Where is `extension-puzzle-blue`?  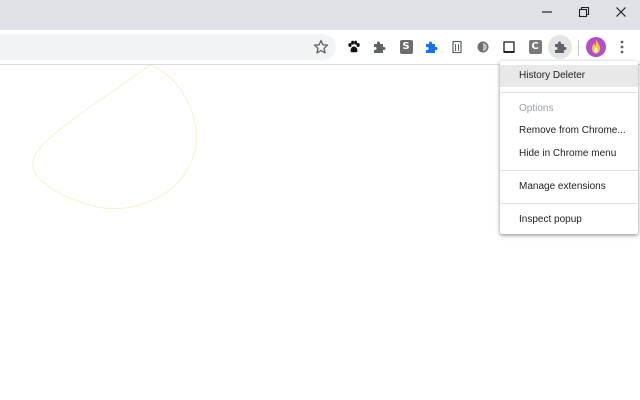 extension-puzzle-blue is located at coordinates (431, 47).